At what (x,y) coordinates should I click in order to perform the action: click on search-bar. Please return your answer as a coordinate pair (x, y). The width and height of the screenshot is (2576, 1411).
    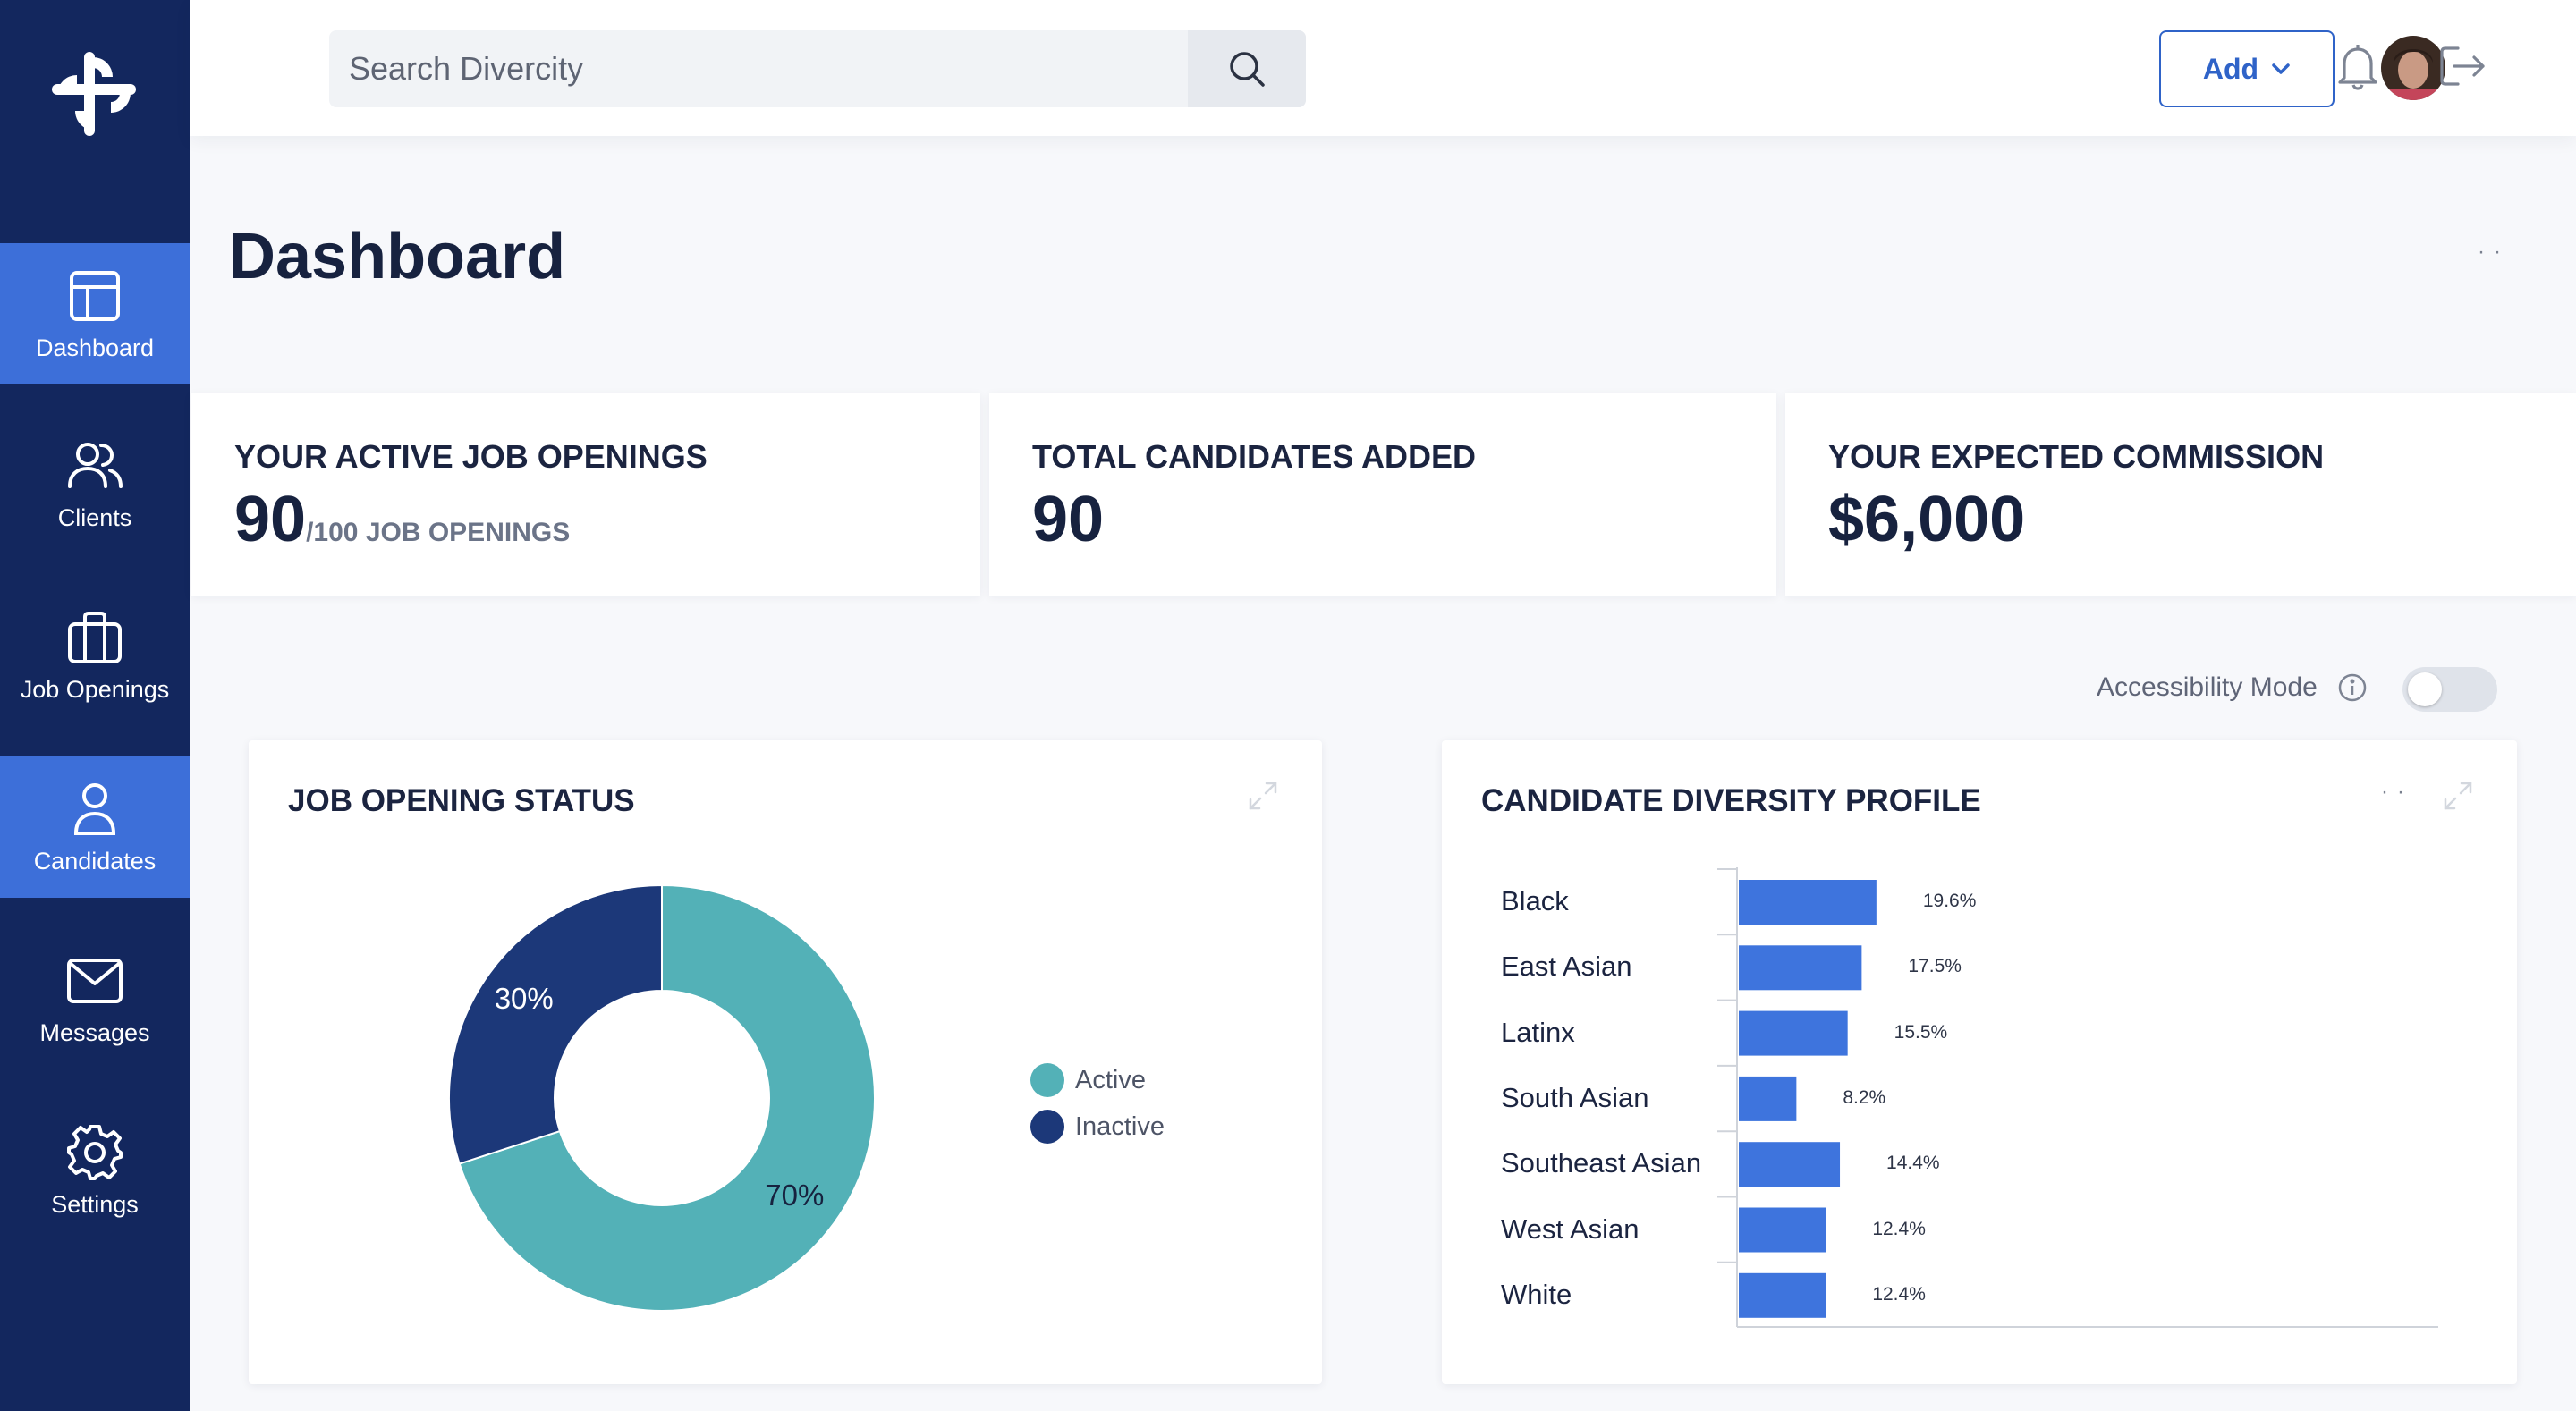
    Looking at the image, I should click on (817, 68).